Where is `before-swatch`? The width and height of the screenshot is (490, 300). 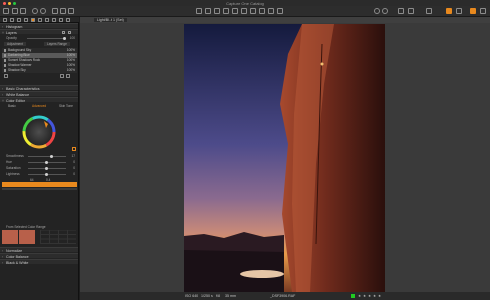
before-swatch is located at coordinates (10, 237).